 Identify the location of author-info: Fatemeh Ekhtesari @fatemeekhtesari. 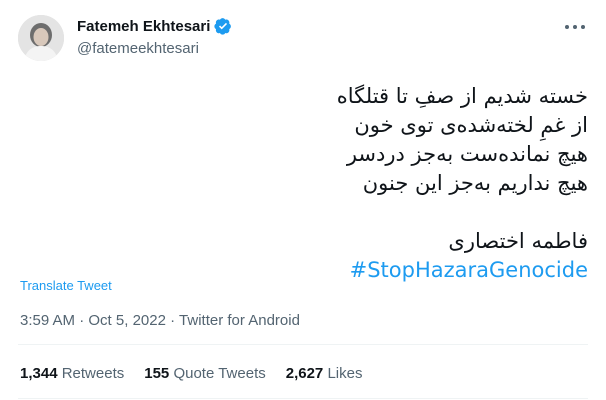
(154, 36).